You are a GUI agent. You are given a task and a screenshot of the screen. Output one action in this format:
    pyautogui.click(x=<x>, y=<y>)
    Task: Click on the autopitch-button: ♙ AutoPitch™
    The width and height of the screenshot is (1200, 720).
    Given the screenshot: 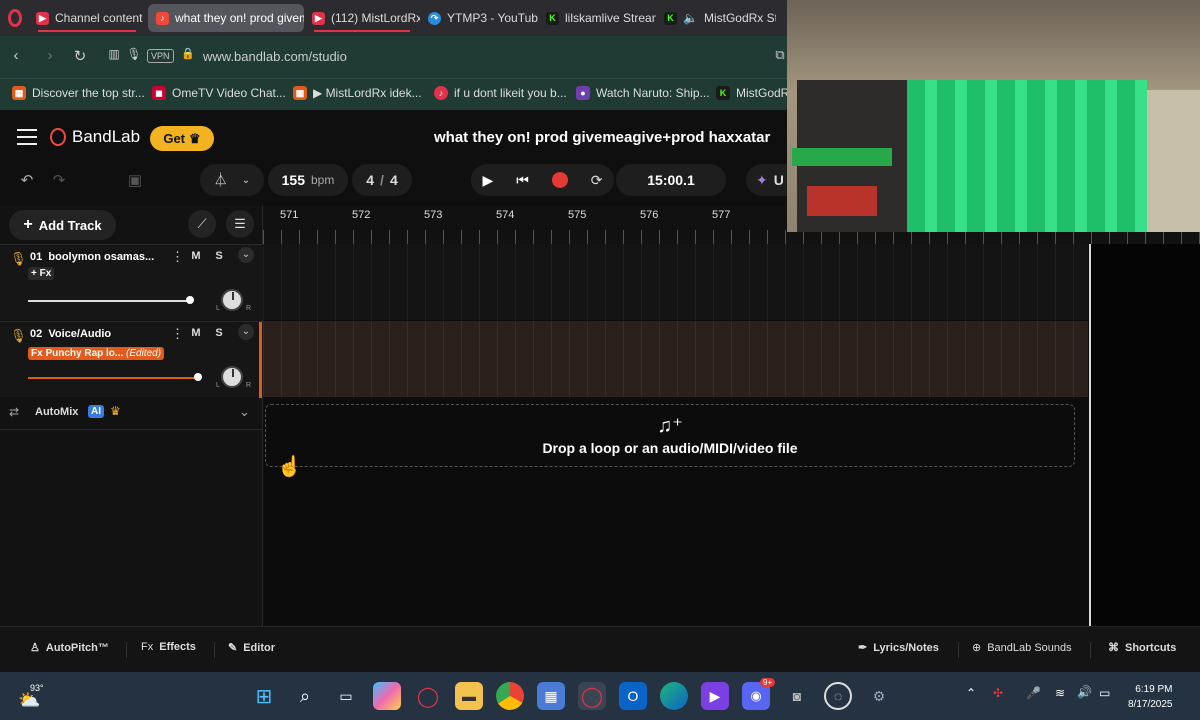 What is the action you would take?
    pyautogui.click(x=69, y=648)
    